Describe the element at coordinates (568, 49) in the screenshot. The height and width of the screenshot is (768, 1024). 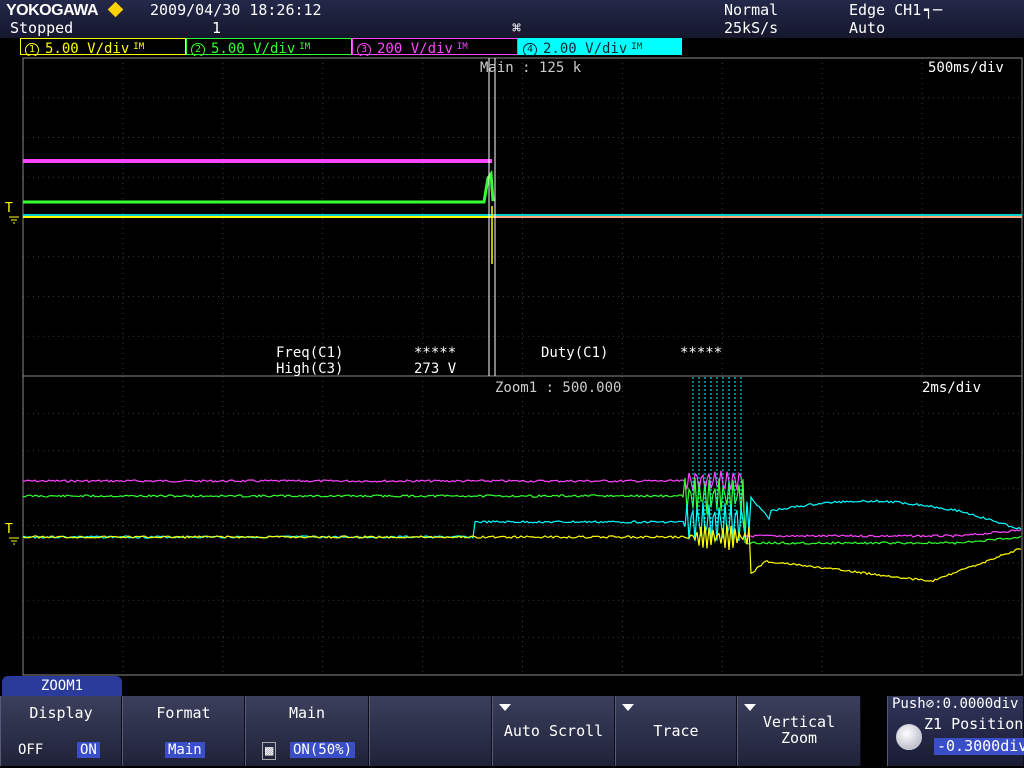
I see `ch4-scale: 2.00 V` at that location.